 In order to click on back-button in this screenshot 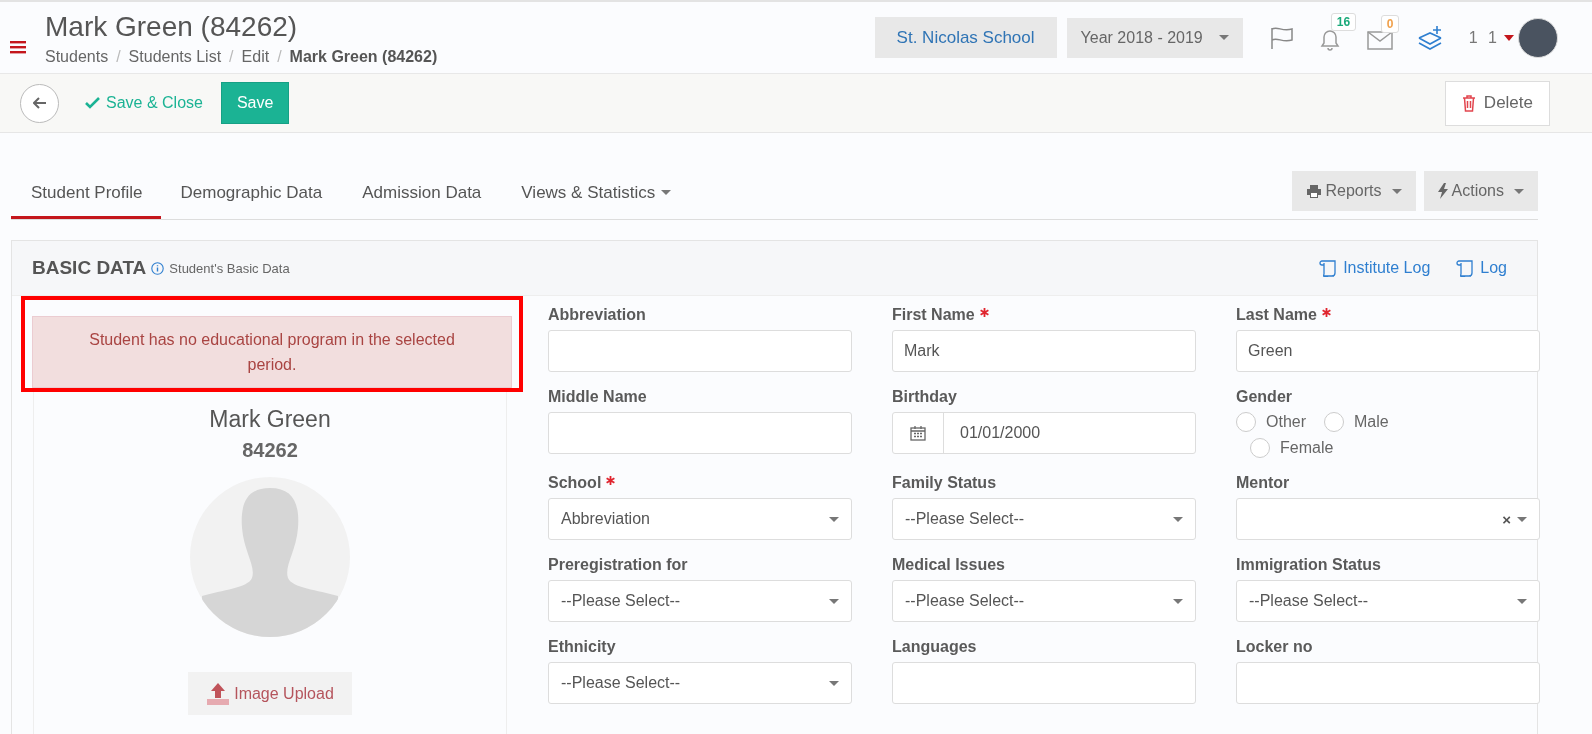, I will do `click(39, 103)`.